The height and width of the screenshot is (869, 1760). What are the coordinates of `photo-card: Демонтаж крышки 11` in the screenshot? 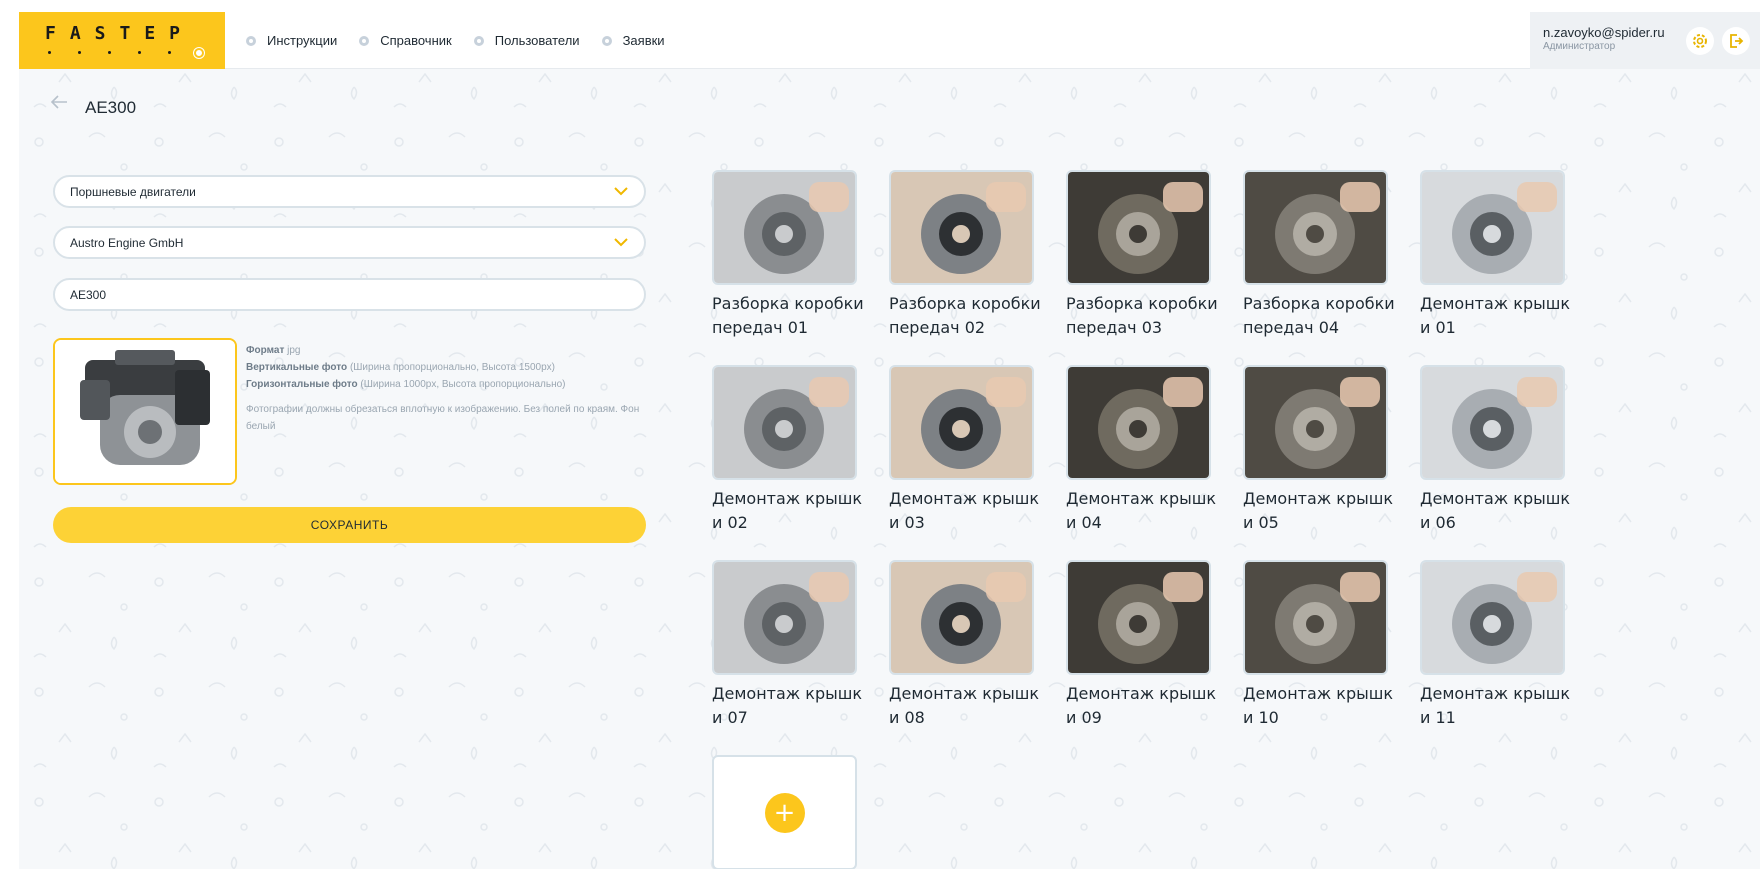 It's located at (1495, 645).